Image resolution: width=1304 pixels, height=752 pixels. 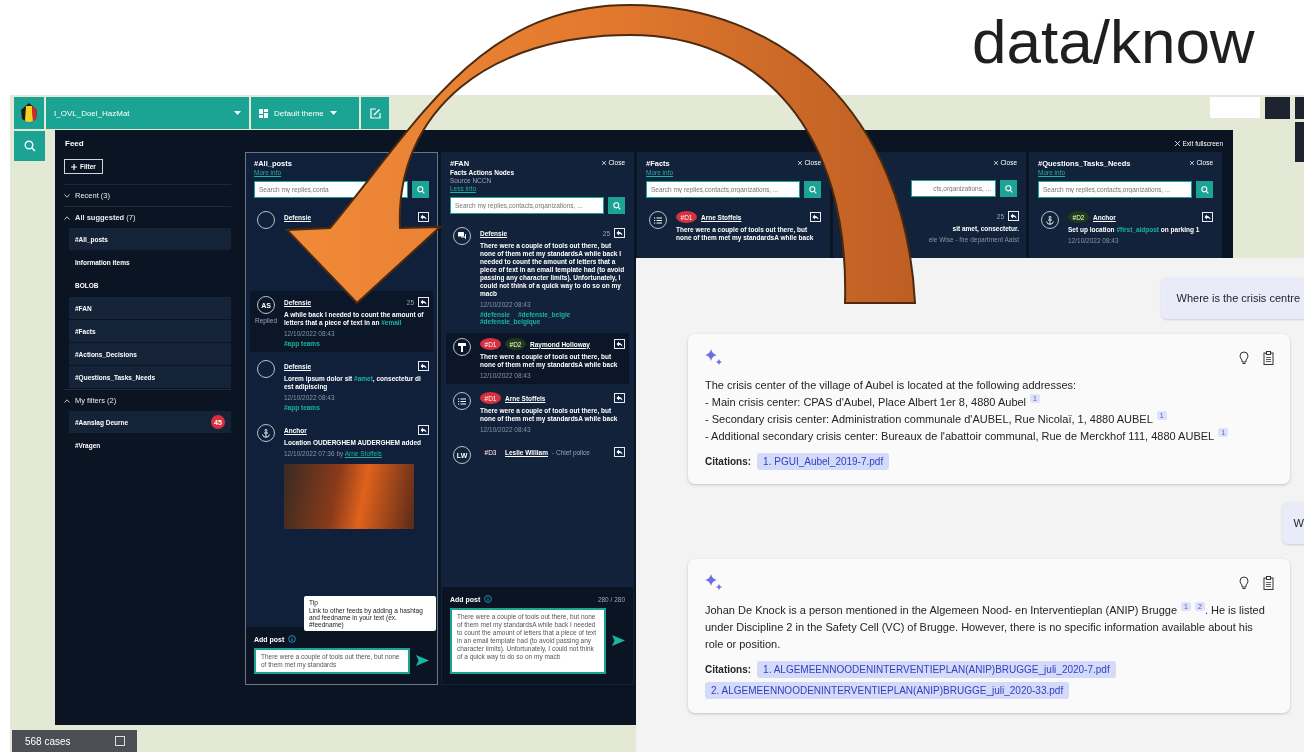 I want to click on hammer-icon, so click(x=462, y=347).